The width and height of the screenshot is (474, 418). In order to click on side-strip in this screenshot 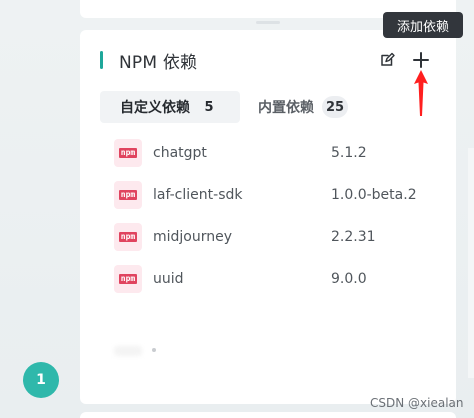, I will do `click(471, 263)`.